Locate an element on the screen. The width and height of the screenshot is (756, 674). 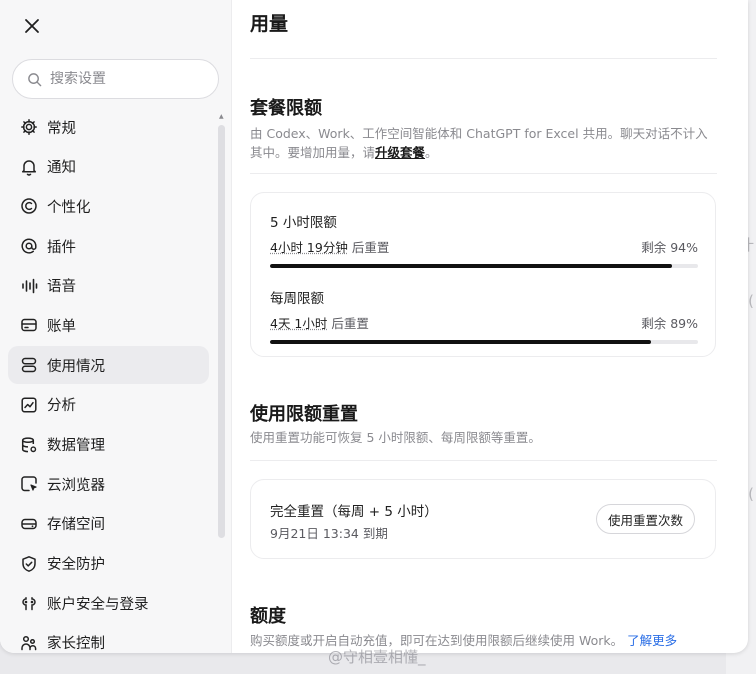
remaining-label: 剩余 89% is located at coordinates (669, 323).